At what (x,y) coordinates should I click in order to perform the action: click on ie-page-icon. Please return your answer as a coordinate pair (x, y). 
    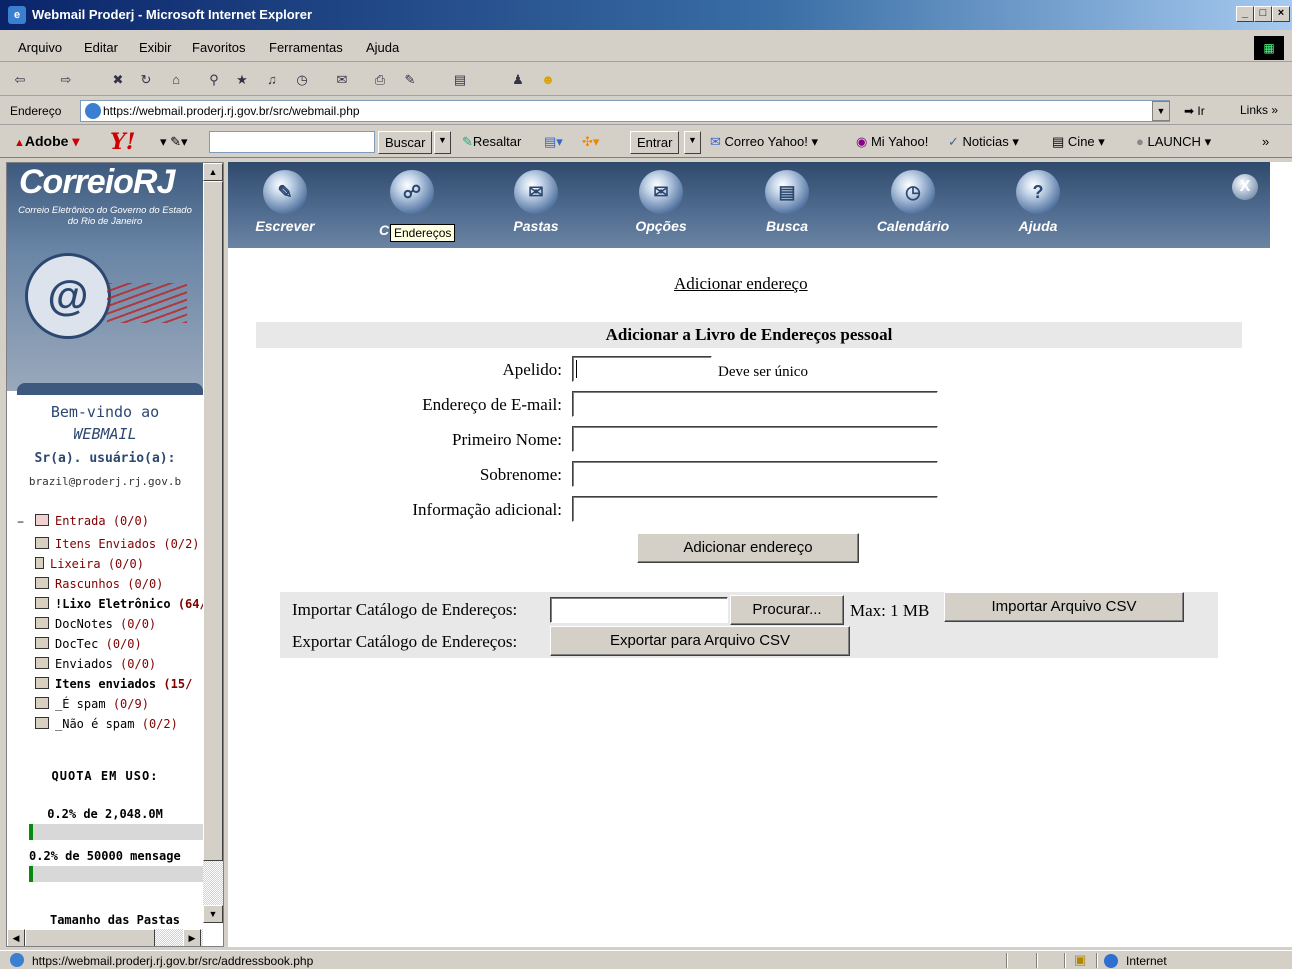
    Looking at the image, I should click on (17, 960).